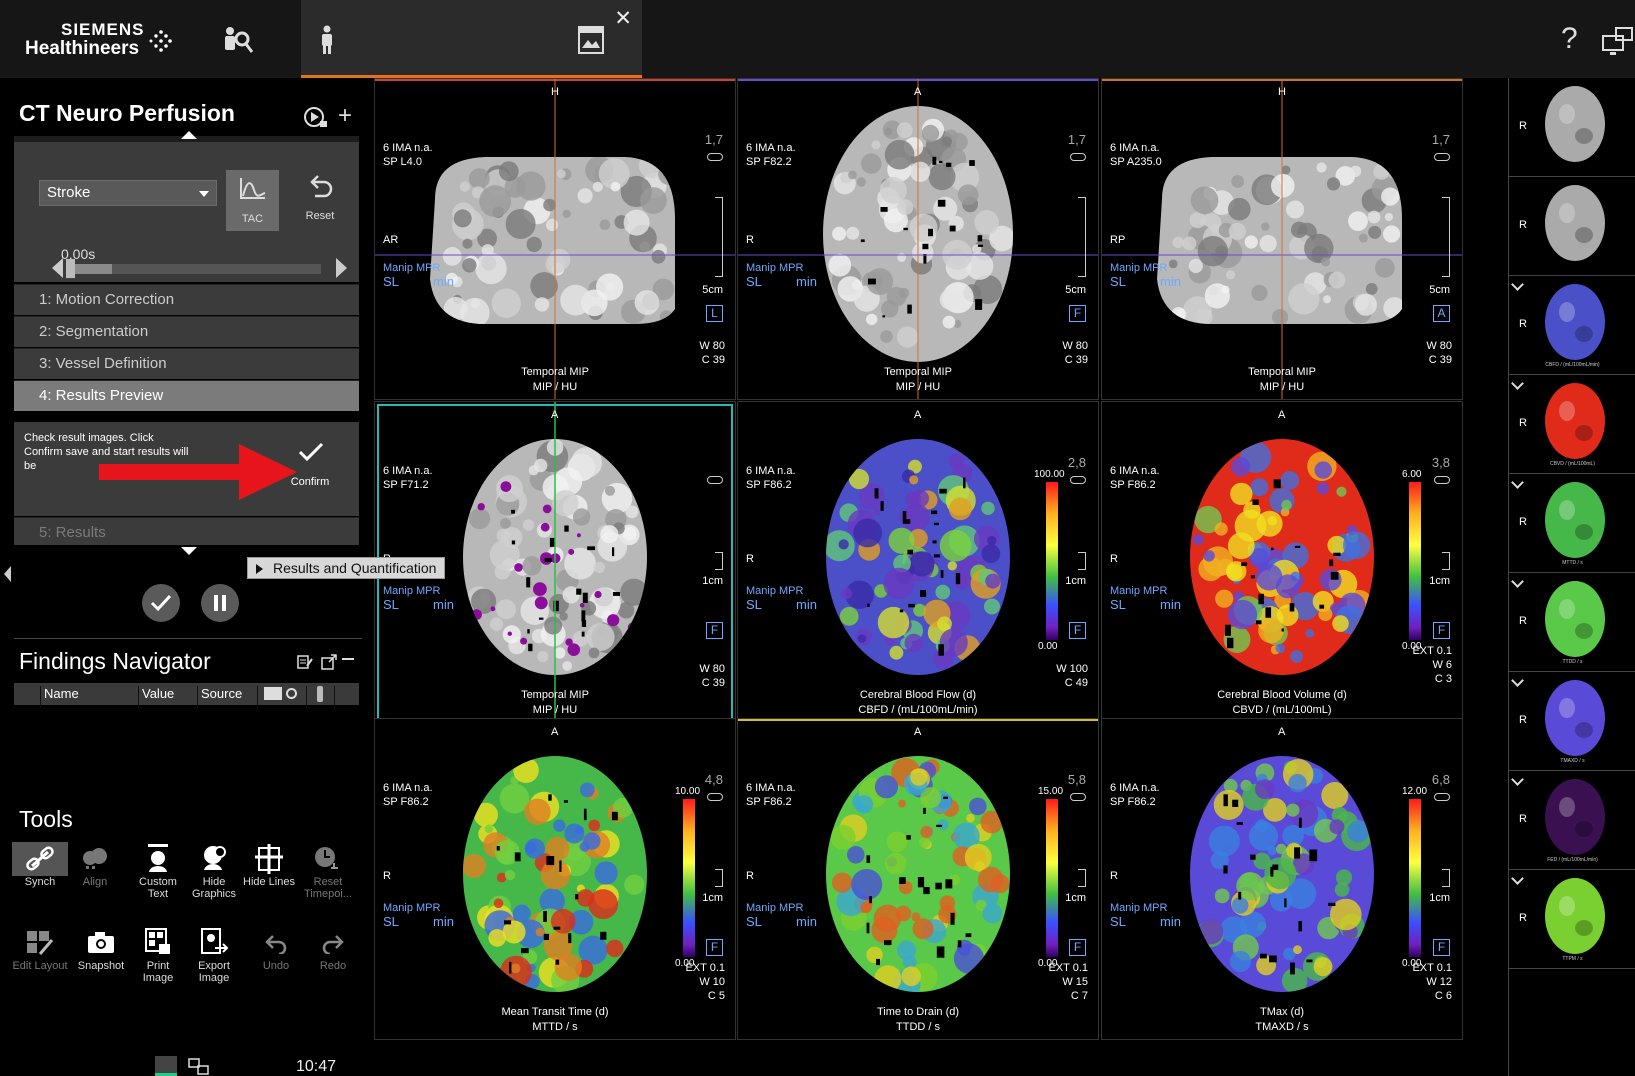 Image resolution: width=1635 pixels, height=1076 pixels. I want to click on close-tab-icon: ✕, so click(623, 18).